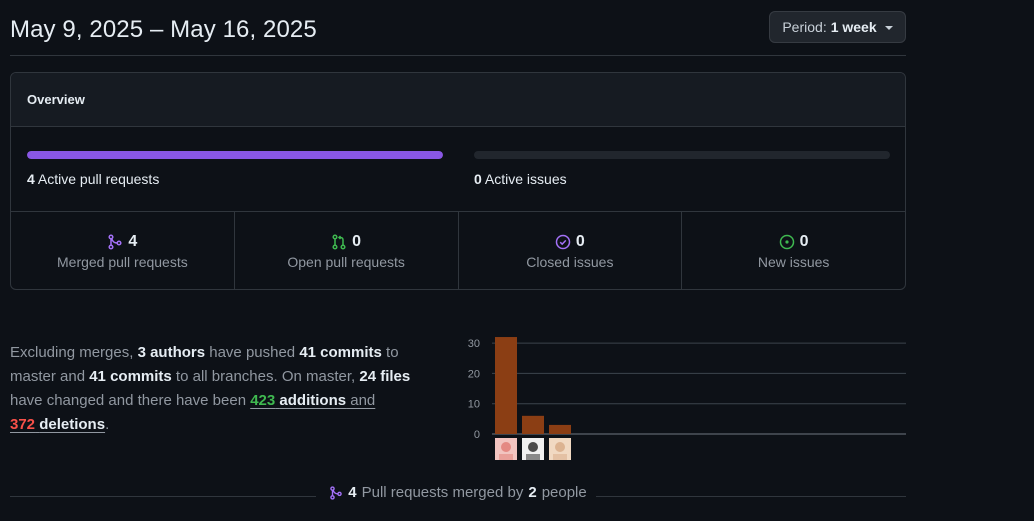 The height and width of the screenshot is (521, 1034). Describe the element at coordinates (357, 241) in the screenshot. I see `open-pull-requests-count: 0` at that location.